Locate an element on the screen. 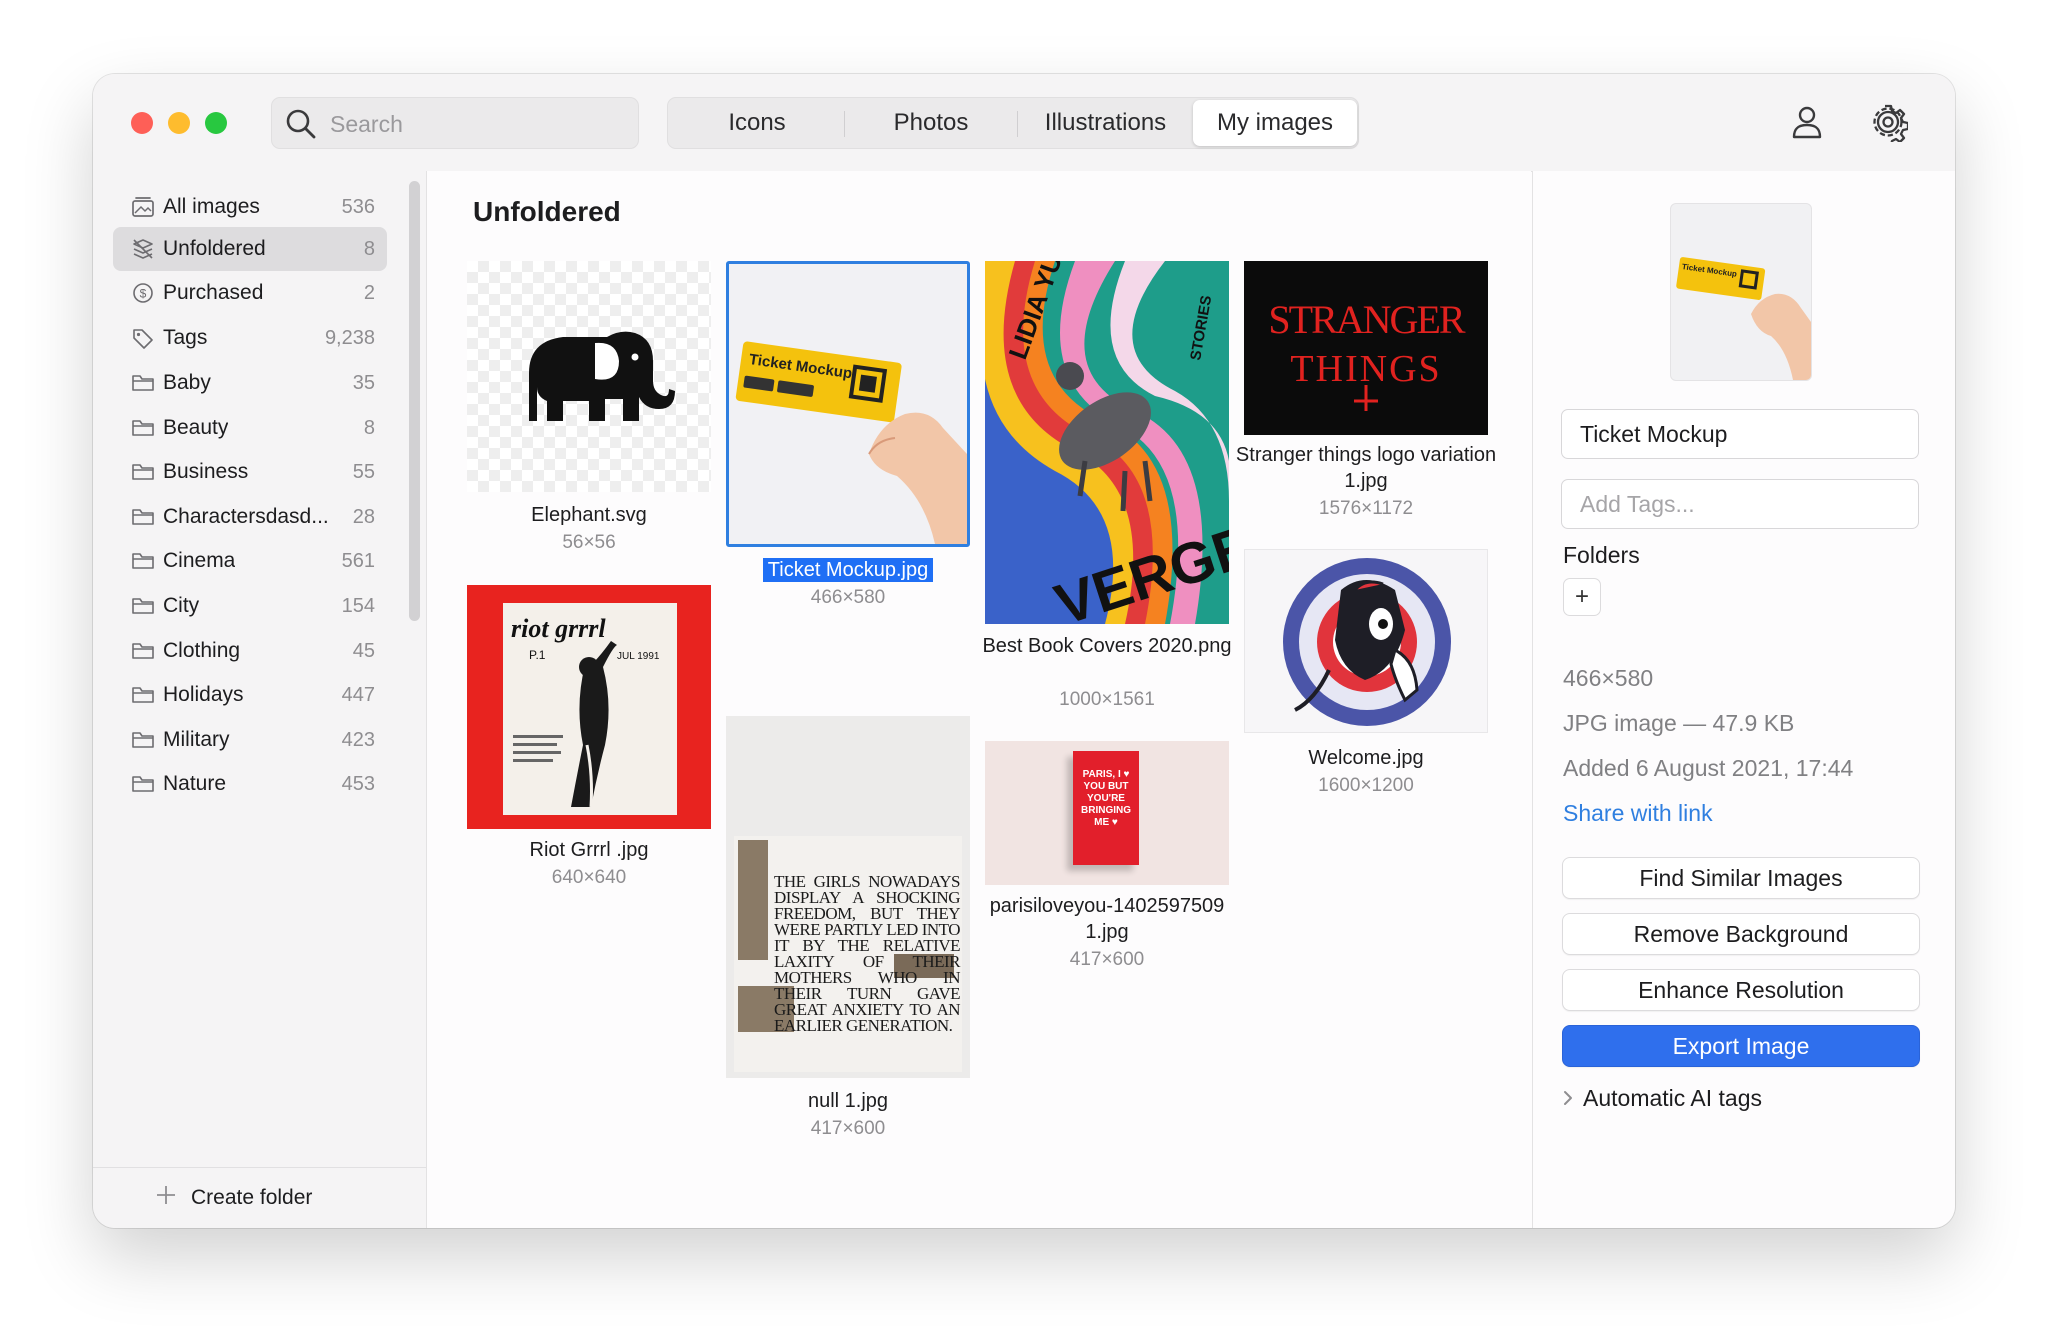 This screenshot has width=2048, height=1341. sidebar-item-cinema: Cinema 561 is located at coordinates (250, 561).